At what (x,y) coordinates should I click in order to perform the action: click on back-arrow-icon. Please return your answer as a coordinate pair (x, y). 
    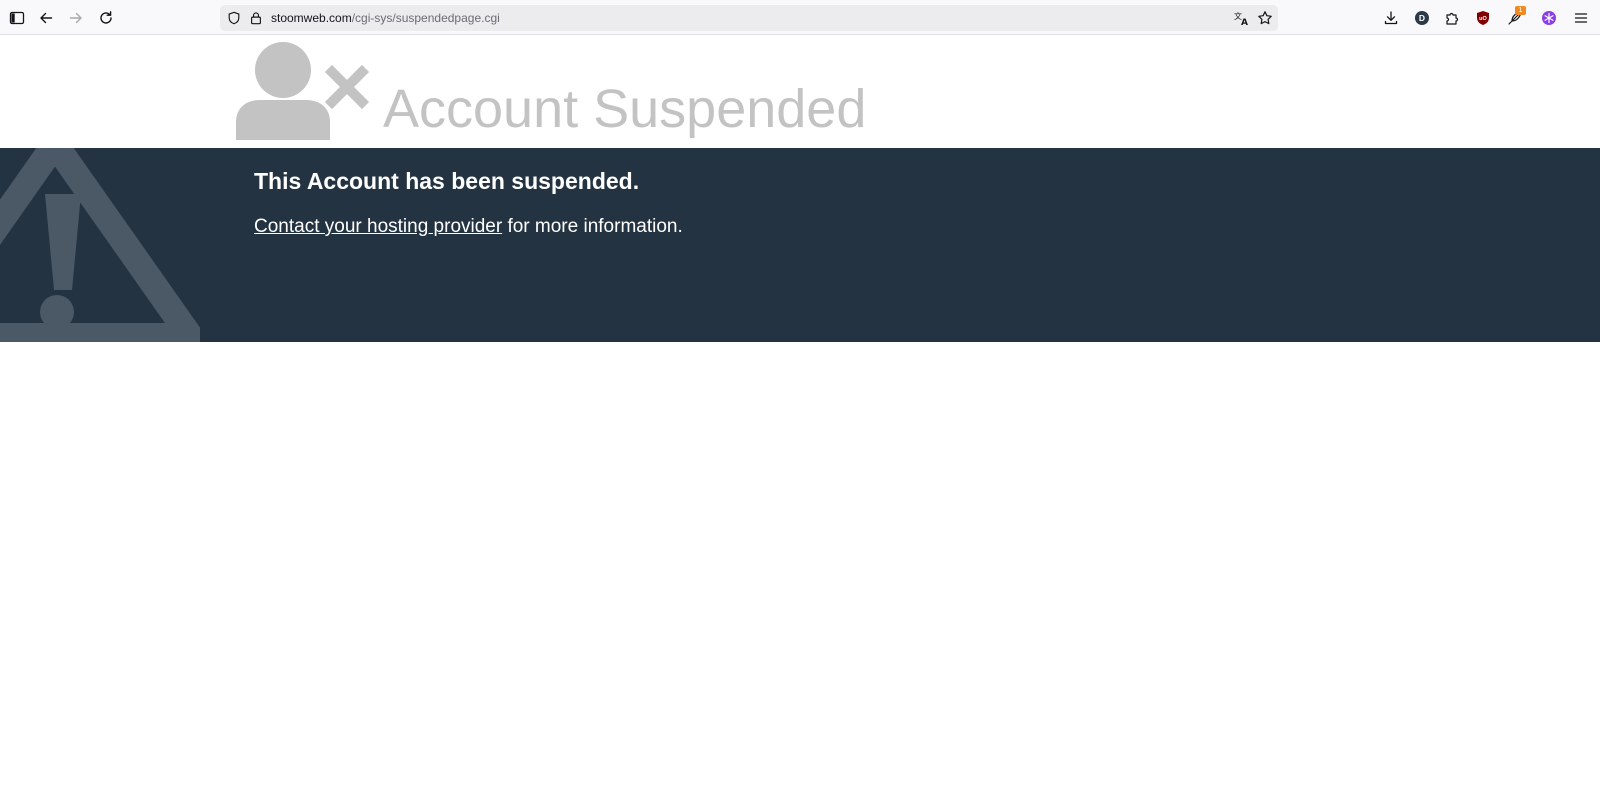
    Looking at the image, I should click on (46, 18).